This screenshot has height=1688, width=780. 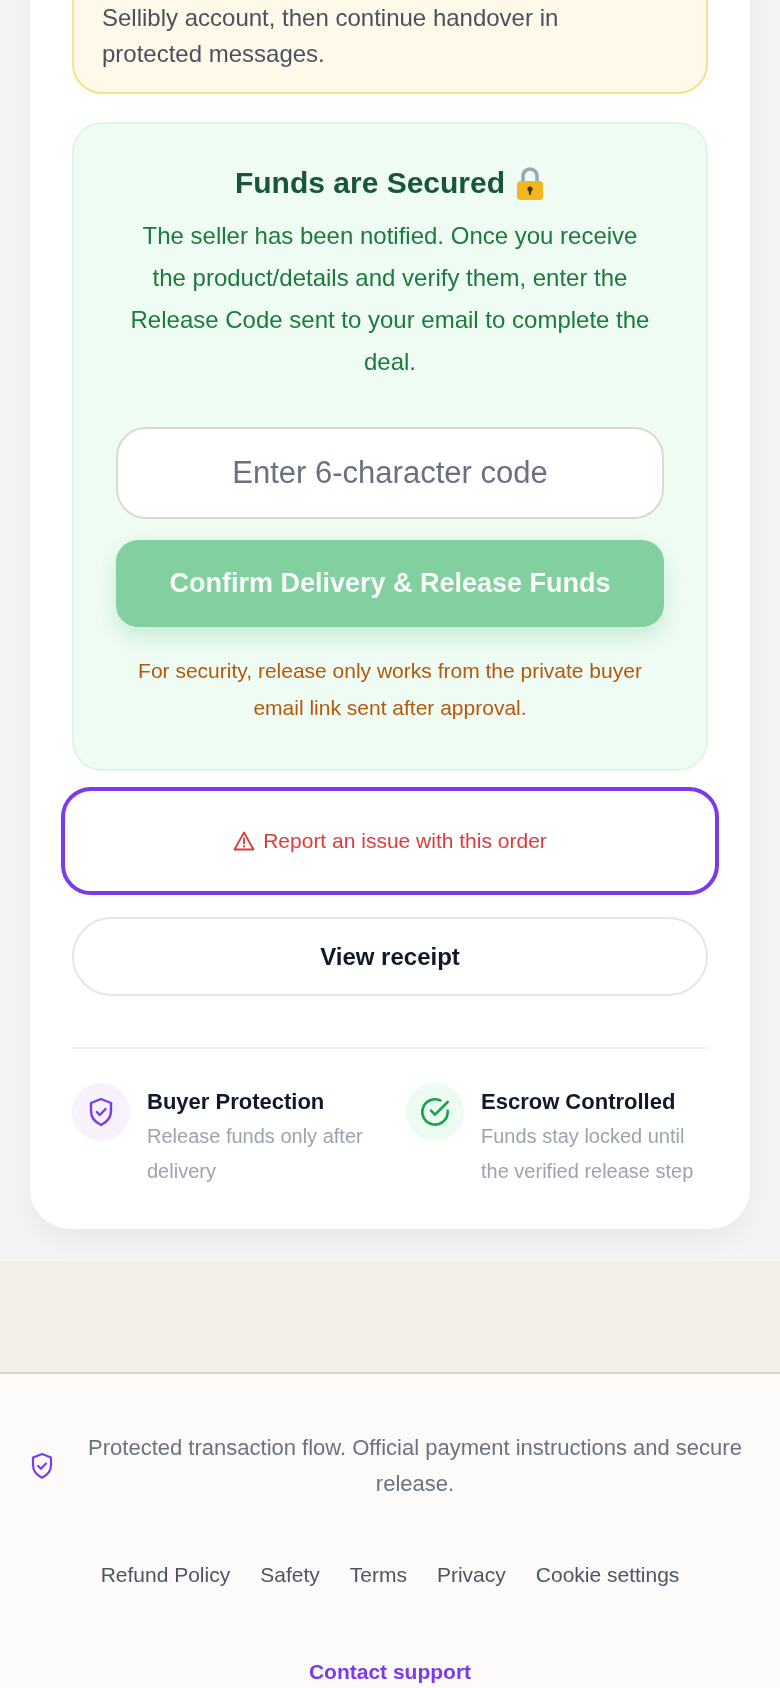 What do you see at coordinates (42, 1466) in the screenshot?
I see `shield-check-icon` at bounding box center [42, 1466].